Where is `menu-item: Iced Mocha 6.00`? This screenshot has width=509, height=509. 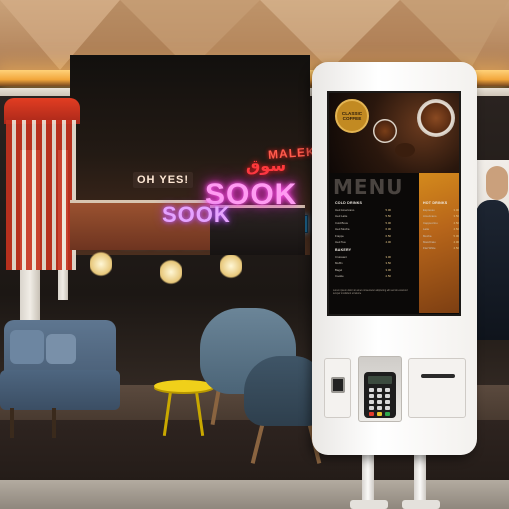 menu-item: Iced Mocha 6.00 is located at coordinates (363, 229).